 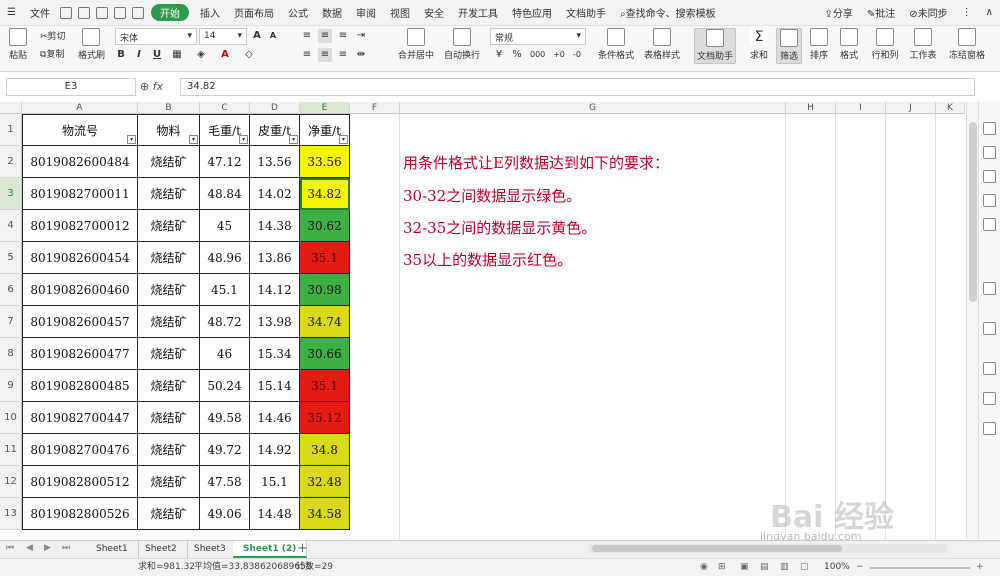 I want to click on undo-icon, so click(x=119, y=12).